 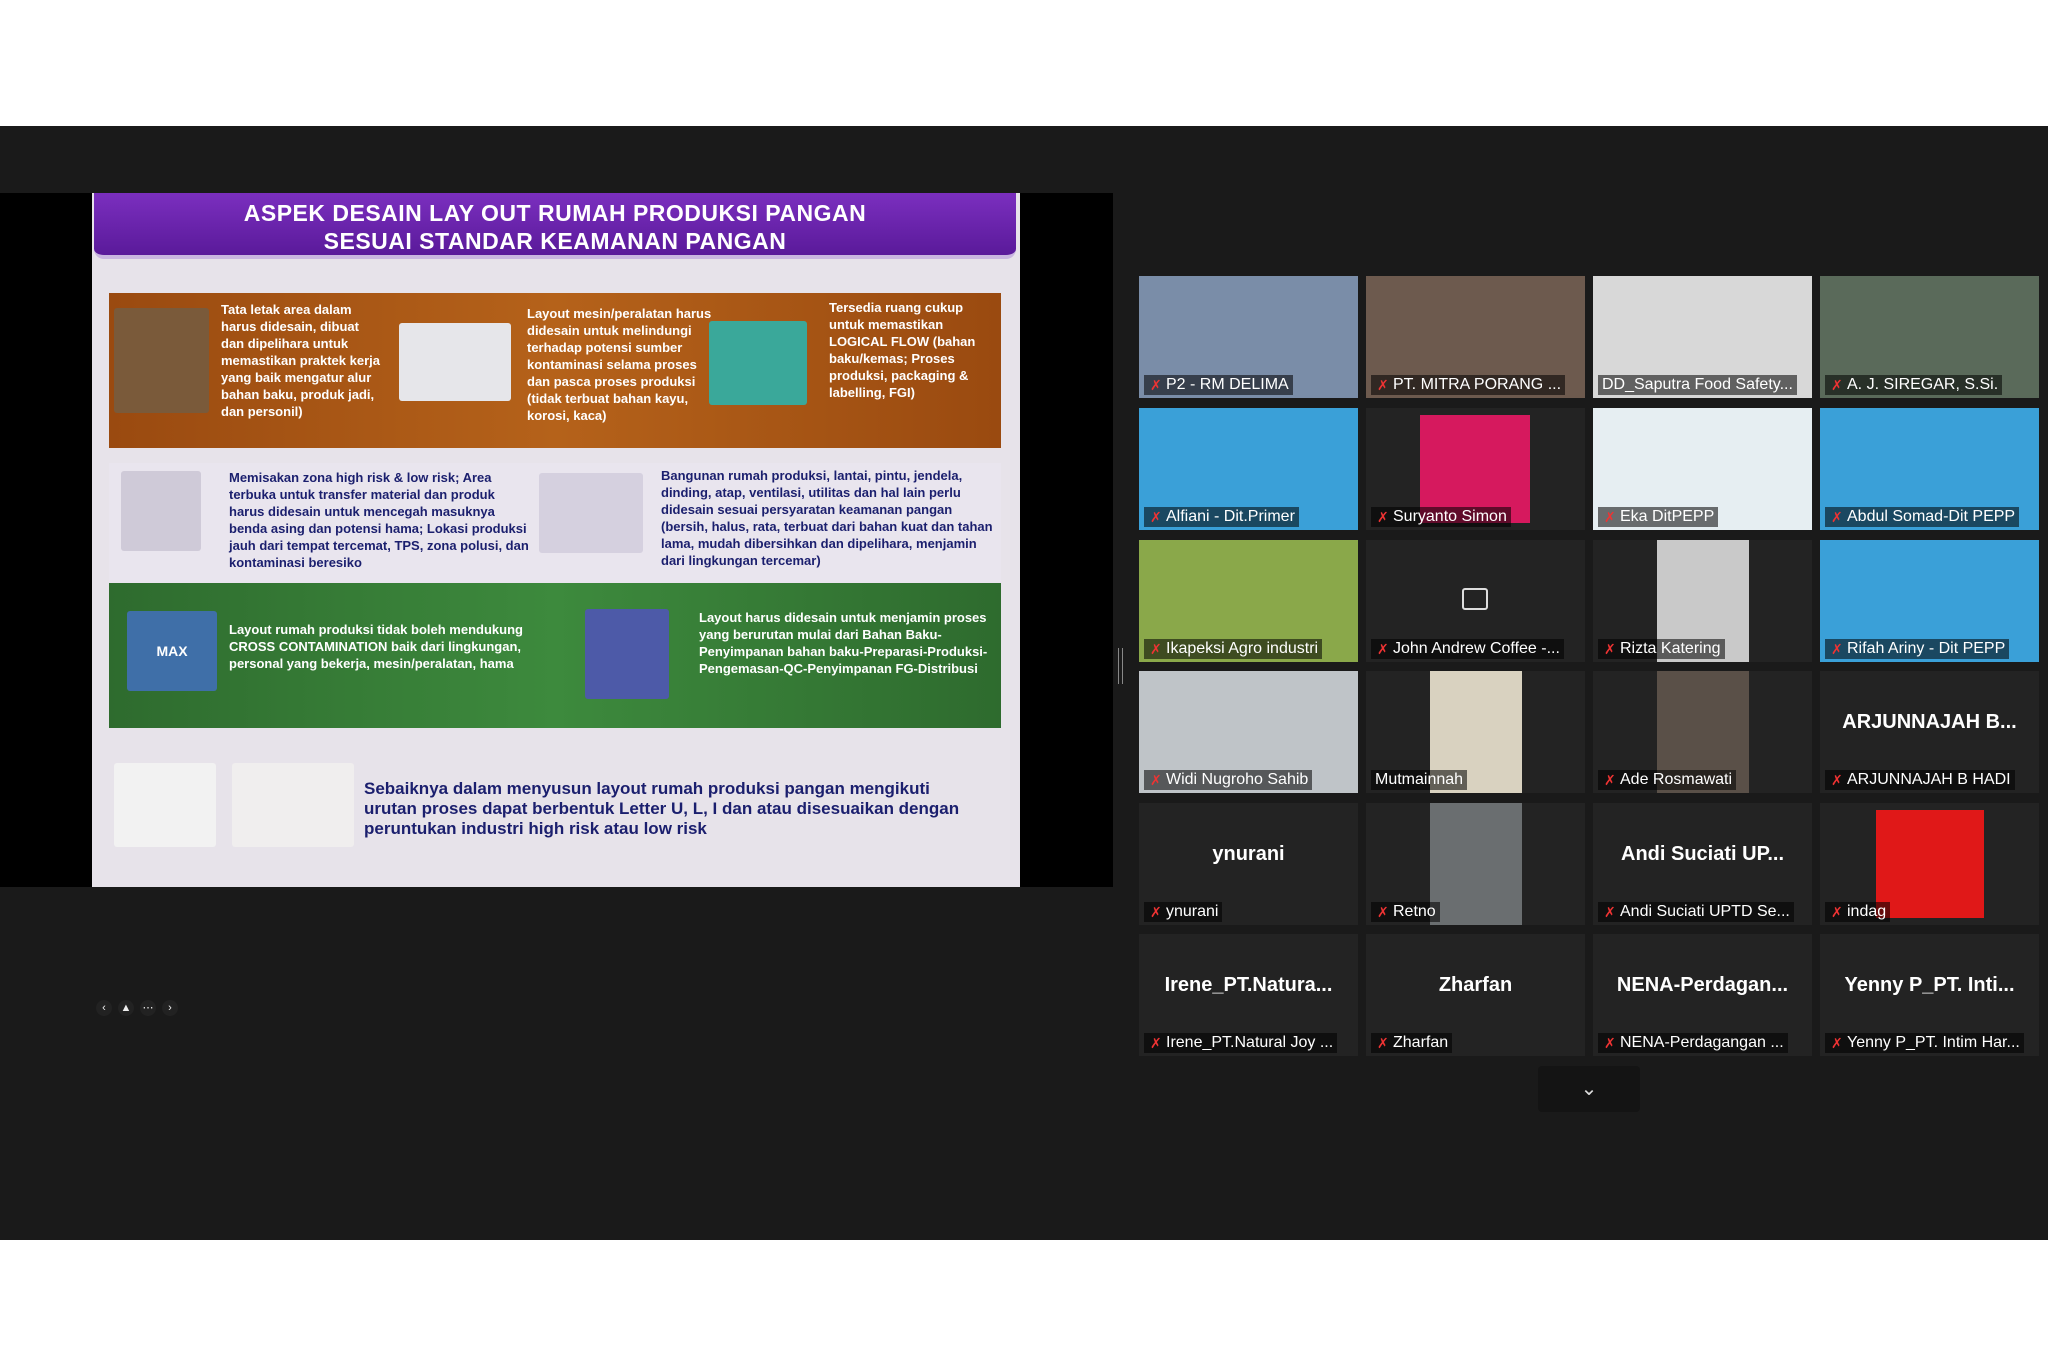 I want to click on participant-name: ARJUNNAJAH B HADI, so click(x=1929, y=779).